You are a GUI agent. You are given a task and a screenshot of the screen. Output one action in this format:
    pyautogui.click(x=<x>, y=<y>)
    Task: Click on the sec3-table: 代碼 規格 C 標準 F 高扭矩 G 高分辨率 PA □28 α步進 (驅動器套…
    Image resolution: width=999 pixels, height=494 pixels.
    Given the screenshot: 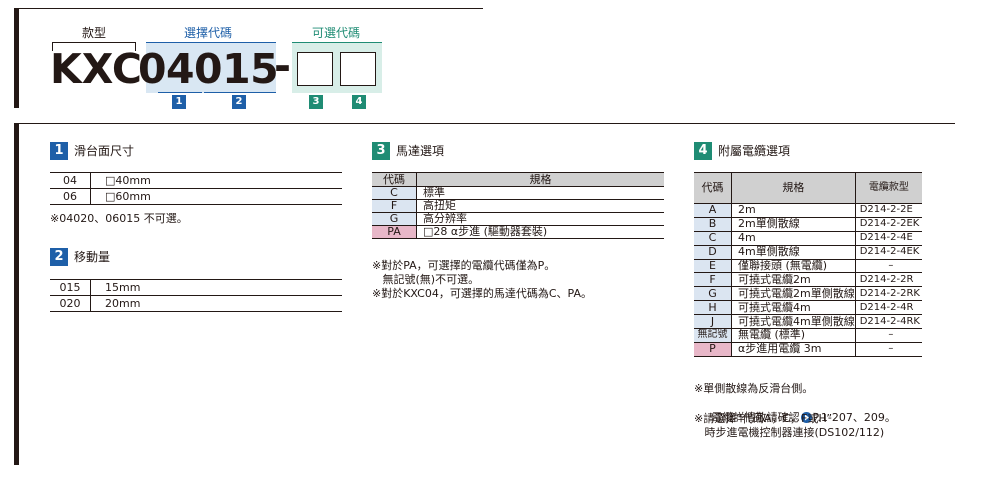 What is the action you would take?
    pyautogui.click(x=518, y=205)
    